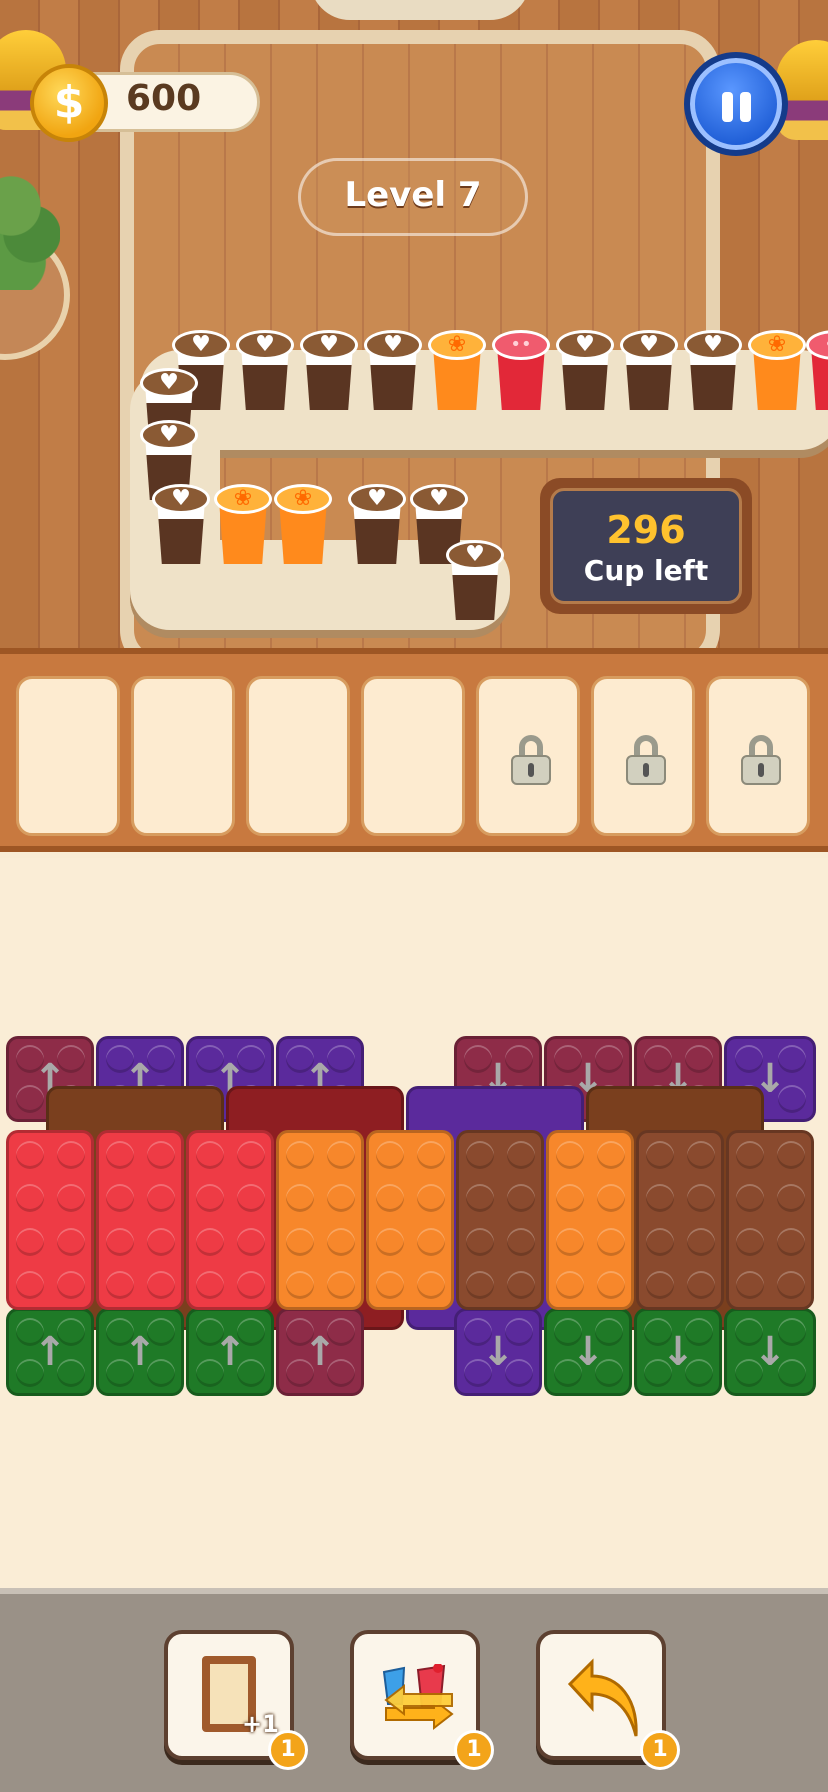  What do you see at coordinates (69, 103) in the screenshot?
I see `coin-icon: $` at bounding box center [69, 103].